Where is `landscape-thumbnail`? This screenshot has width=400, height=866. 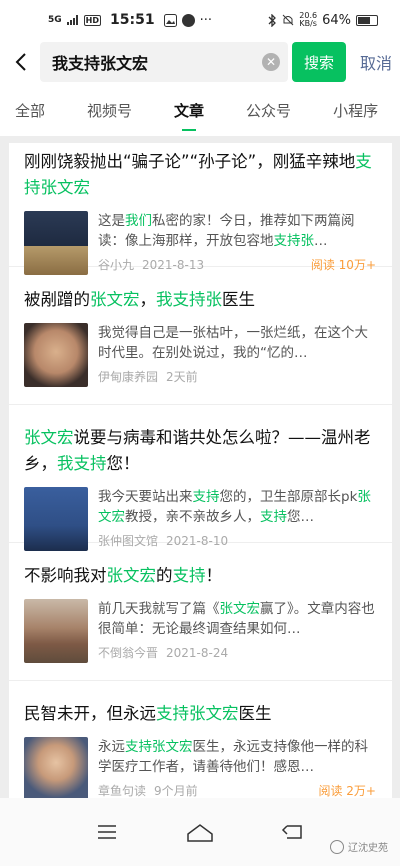
landscape-thumbnail is located at coordinates (56, 631).